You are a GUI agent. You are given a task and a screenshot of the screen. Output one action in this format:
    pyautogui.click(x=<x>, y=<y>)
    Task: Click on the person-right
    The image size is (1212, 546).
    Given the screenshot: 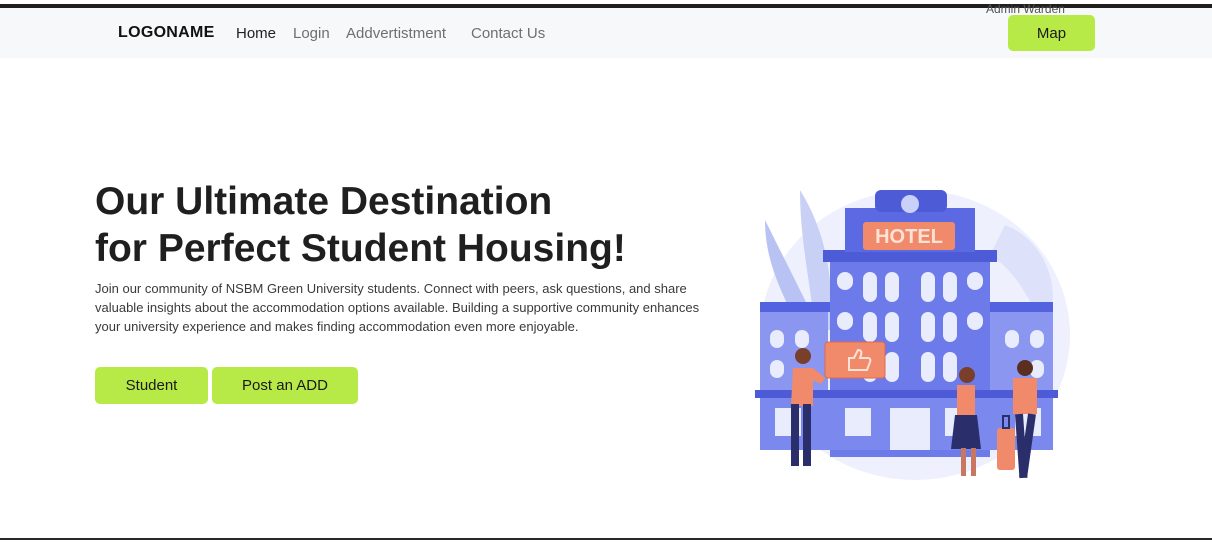 What is the action you would take?
    pyautogui.click(x=1025, y=396)
    